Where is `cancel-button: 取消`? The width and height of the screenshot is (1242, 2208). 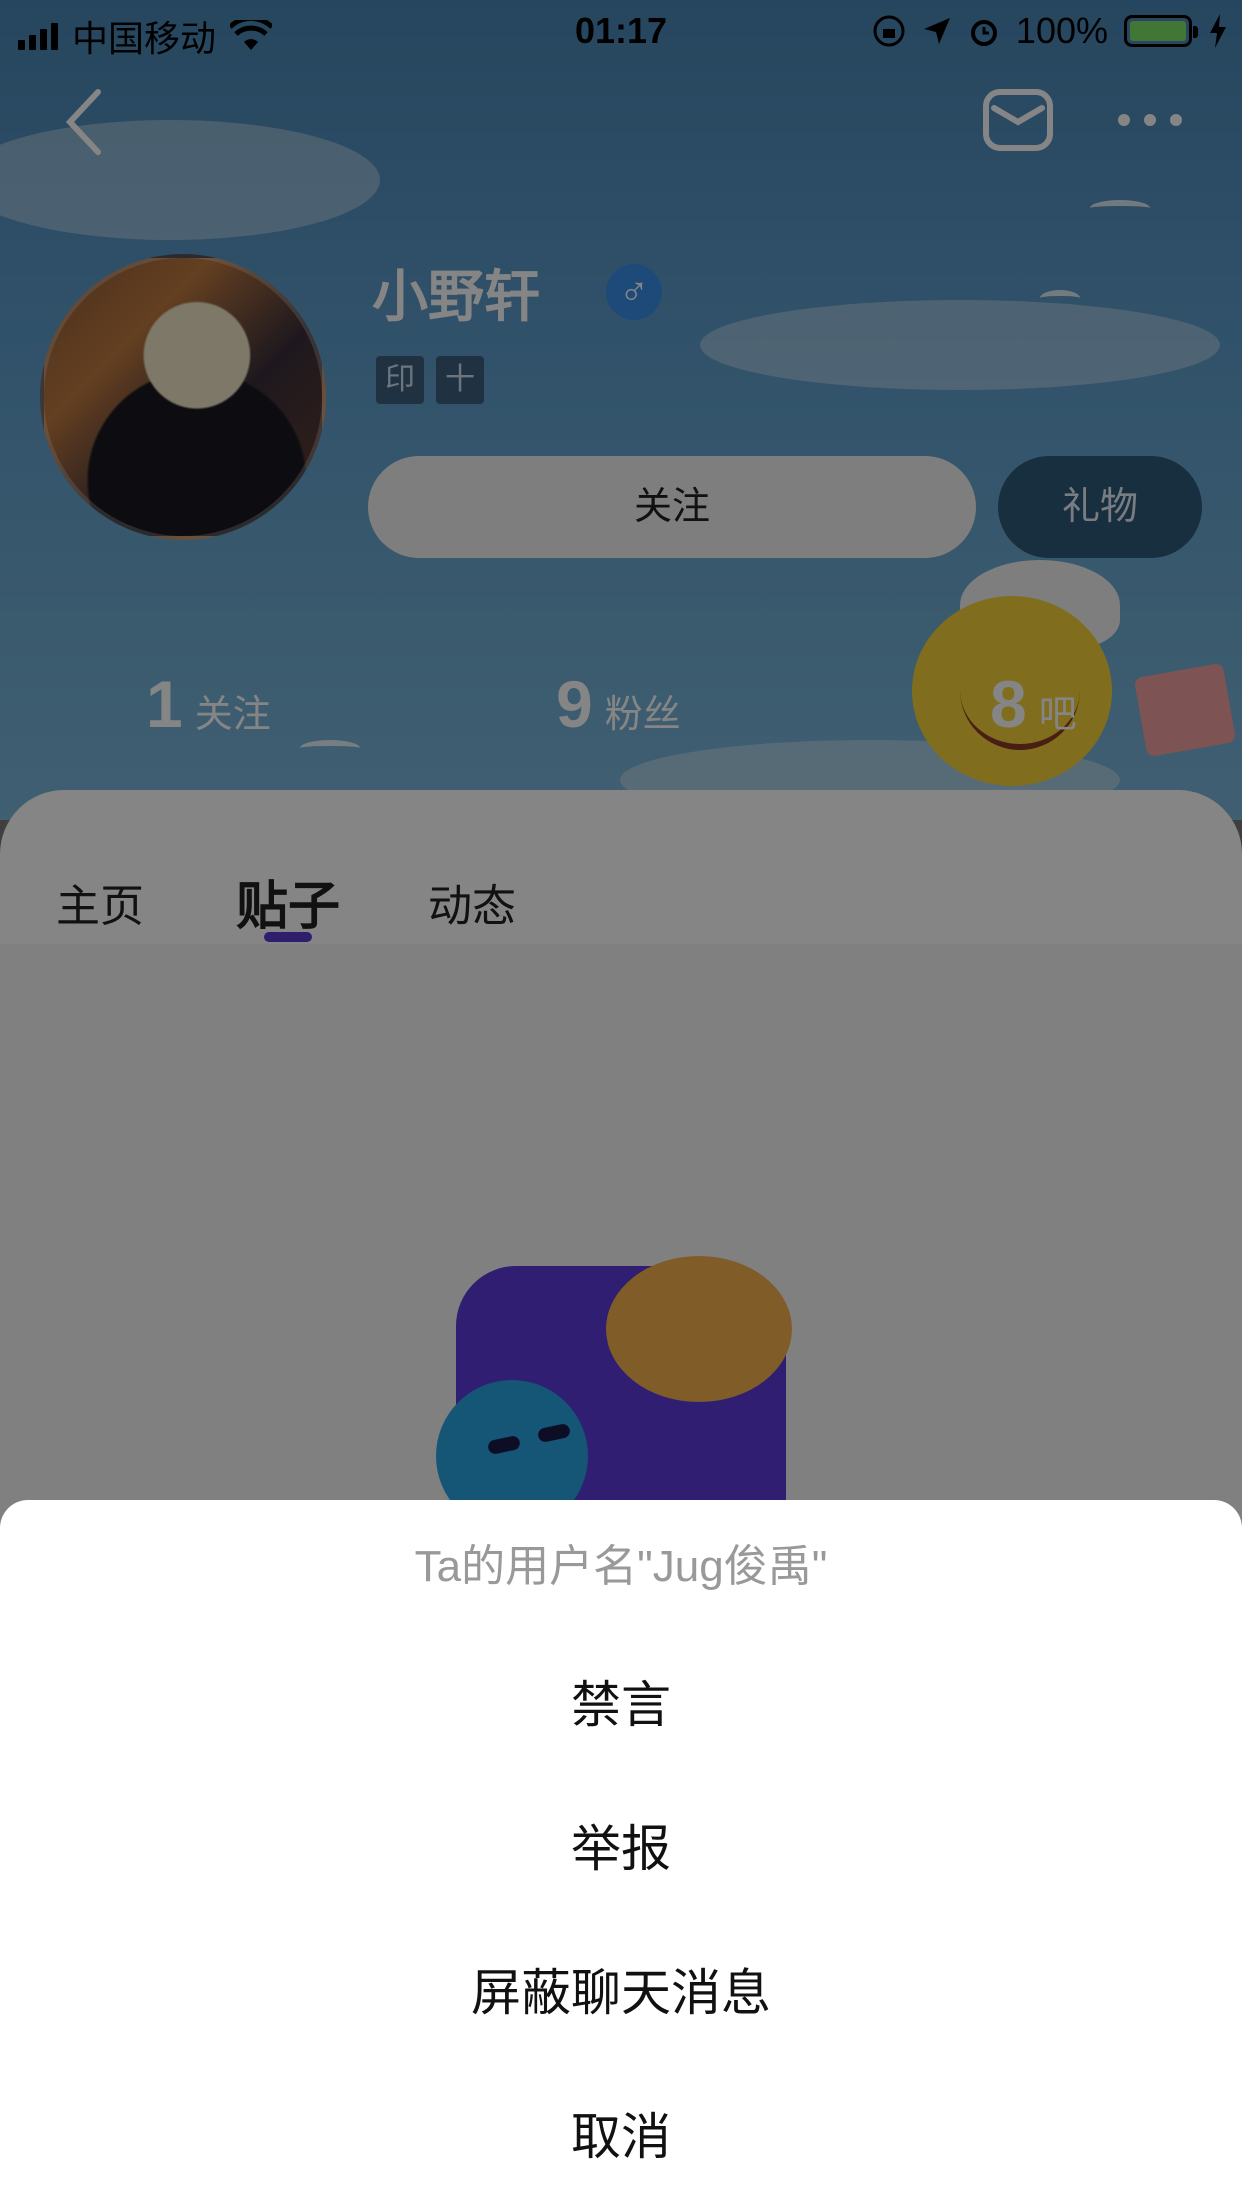 cancel-button: 取消 is located at coordinates (621, 2137).